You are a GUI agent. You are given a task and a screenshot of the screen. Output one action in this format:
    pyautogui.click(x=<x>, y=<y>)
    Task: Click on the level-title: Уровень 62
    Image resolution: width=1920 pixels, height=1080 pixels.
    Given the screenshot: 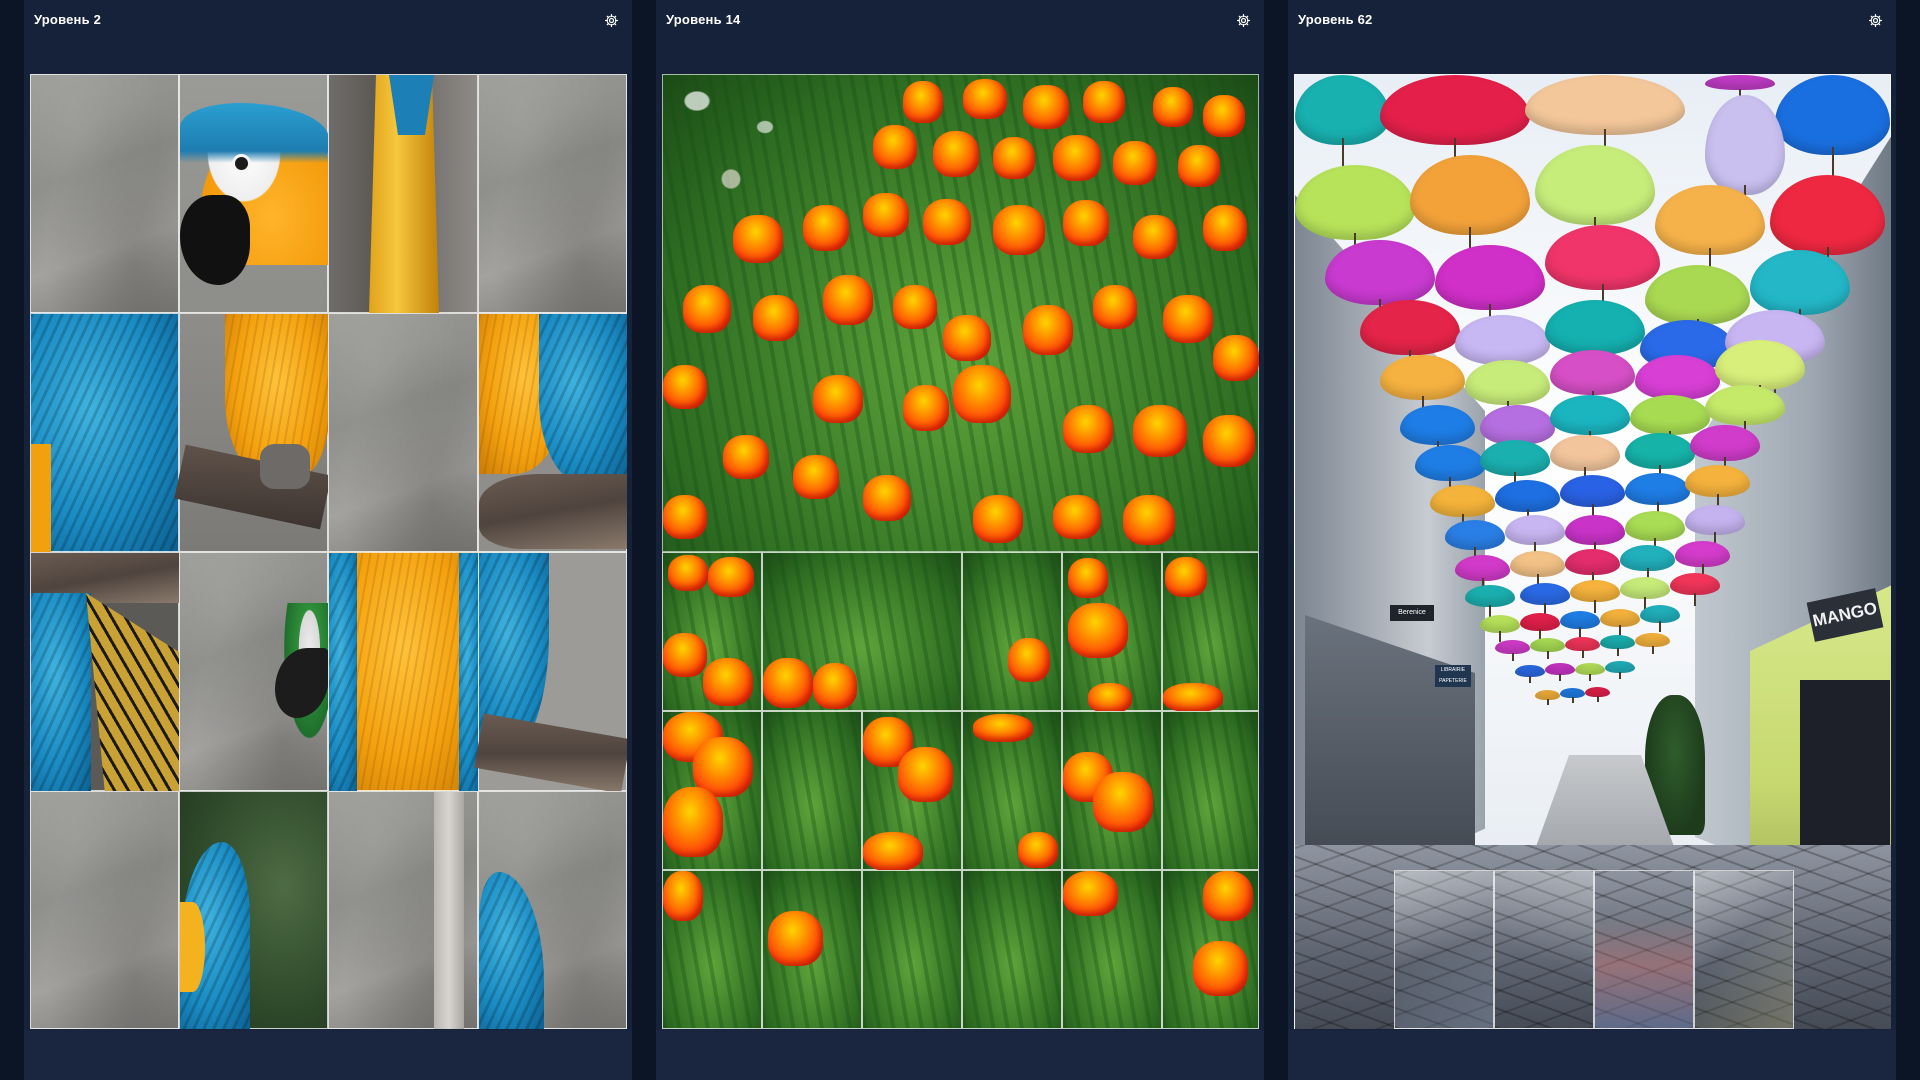 What is the action you would take?
    pyautogui.click(x=1335, y=19)
    